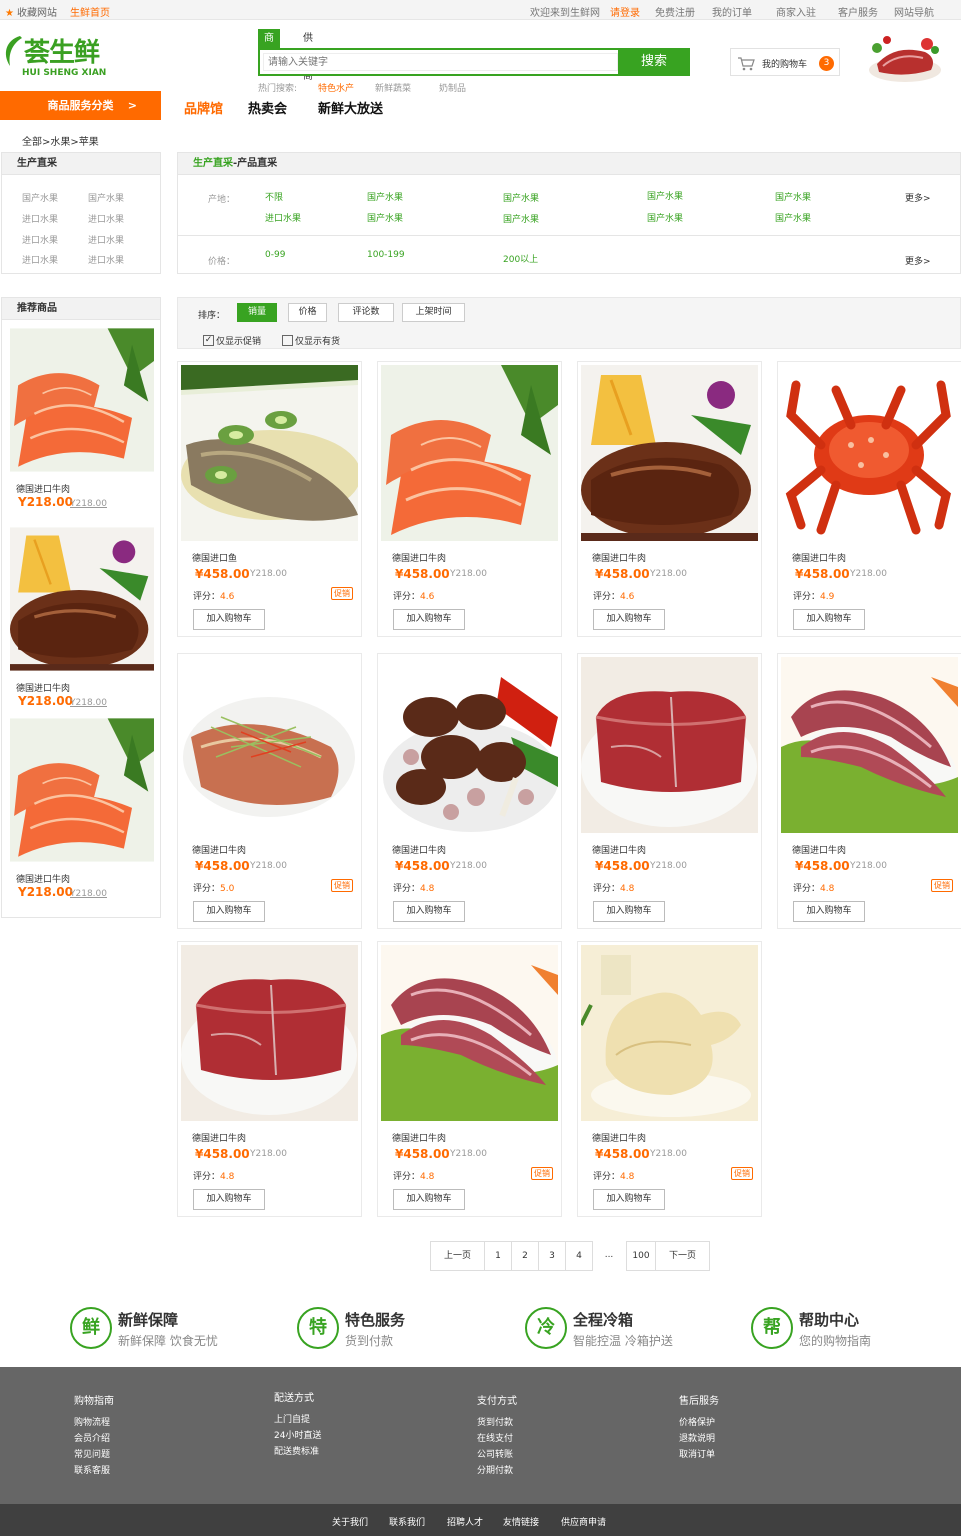 The width and height of the screenshot is (961, 1536). Describe the element at coordinates (297, 1452) in the screenshot. I see `footer-link: 配送费标准` at that location.